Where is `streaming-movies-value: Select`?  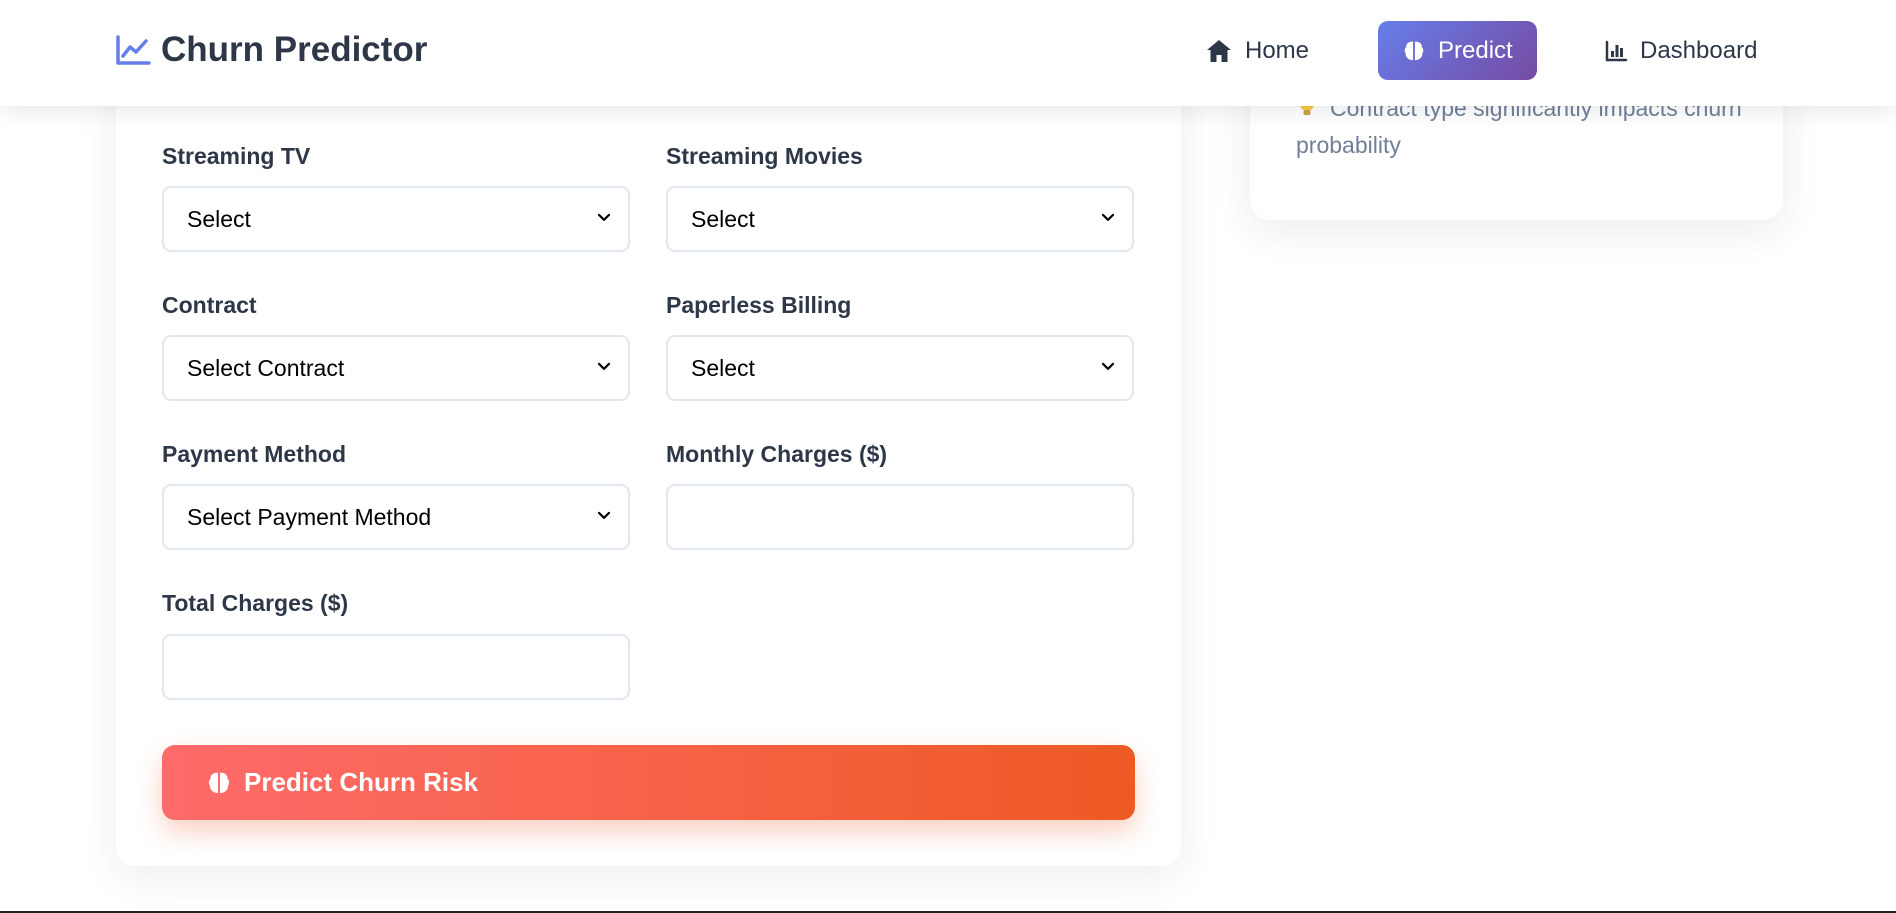
streaming-movies-value: Select is located at coordinates (723, 218).